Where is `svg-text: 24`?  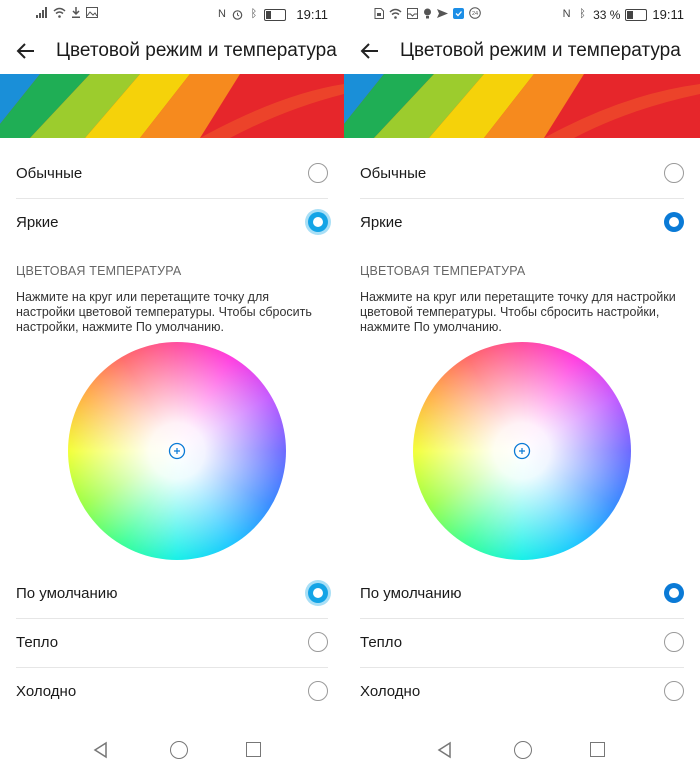 svg-text: 24 is located at coordinates (475, 14).